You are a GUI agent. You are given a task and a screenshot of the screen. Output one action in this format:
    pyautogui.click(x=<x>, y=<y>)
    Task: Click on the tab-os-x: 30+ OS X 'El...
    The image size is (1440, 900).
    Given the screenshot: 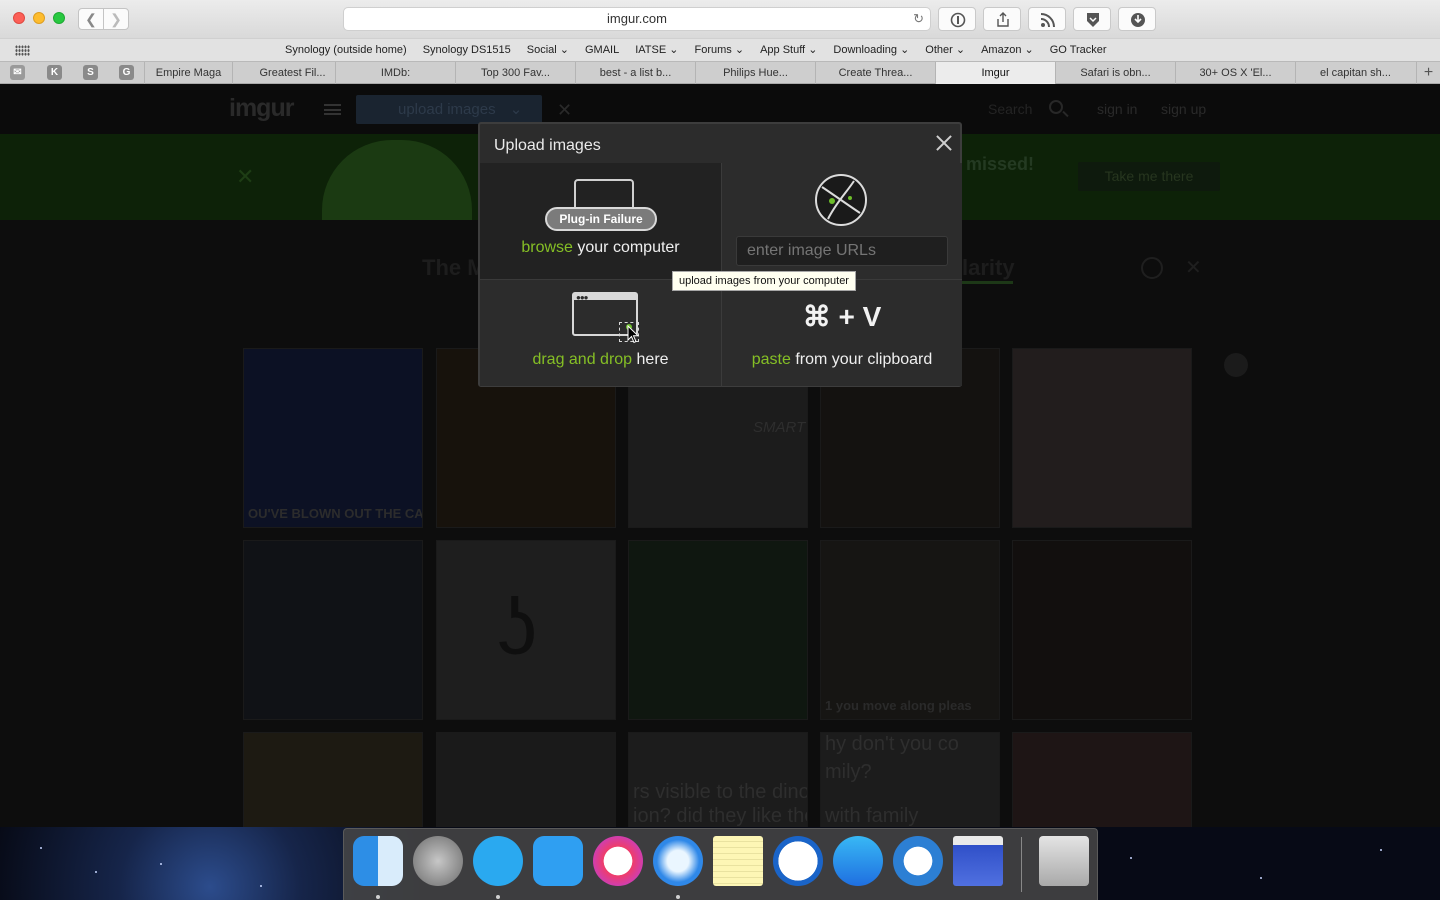 What is the action you would take?
    pyautogui.click(x=1235, y=73)
    